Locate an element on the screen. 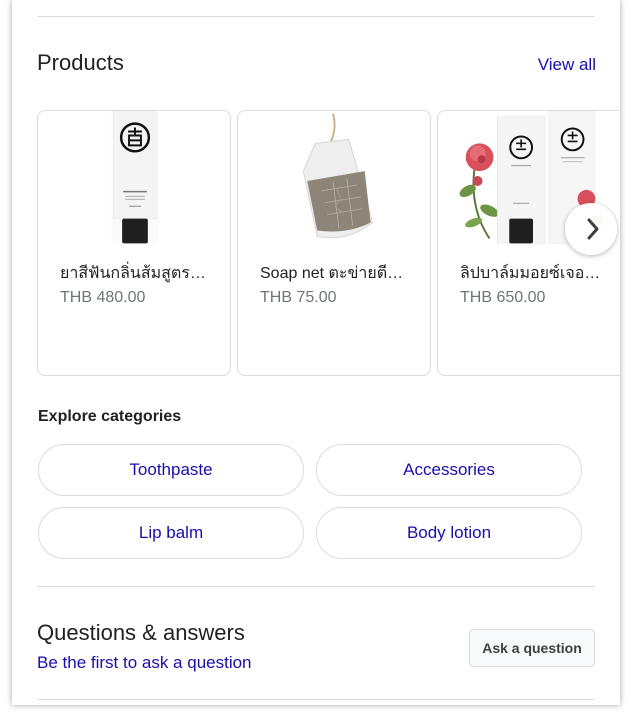 This screenshot has height=720, width=635. category-chip-lip-balm: Lip balm is located at coordinates (171, 533).